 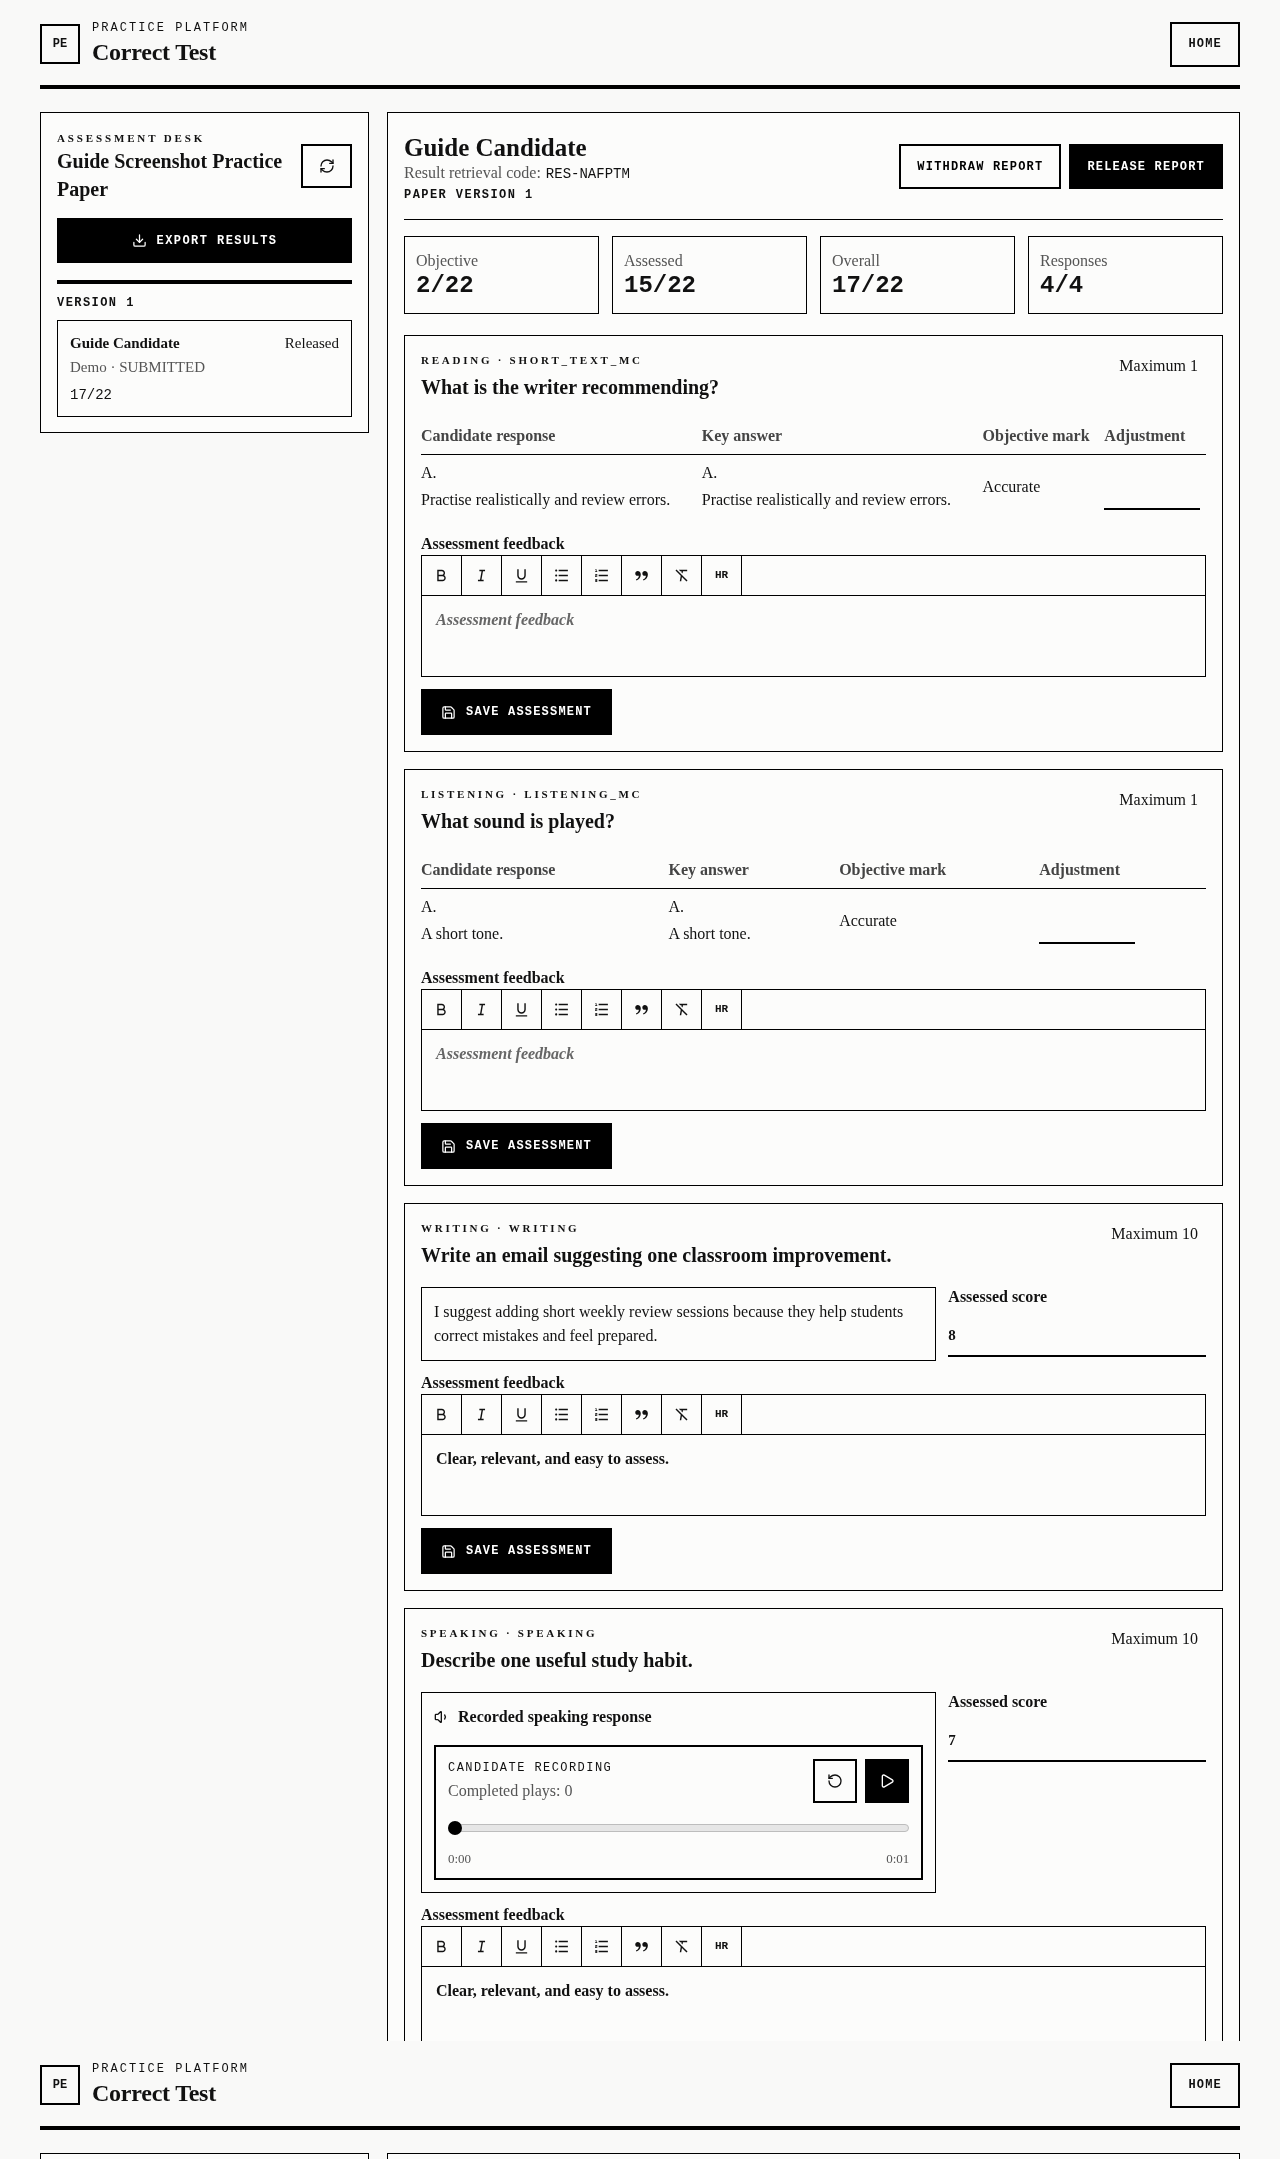 What do you see at coordinates (1074, 261) in the screenshot?
I see `stat-label: Responses` at bounding box center [1074, 261].